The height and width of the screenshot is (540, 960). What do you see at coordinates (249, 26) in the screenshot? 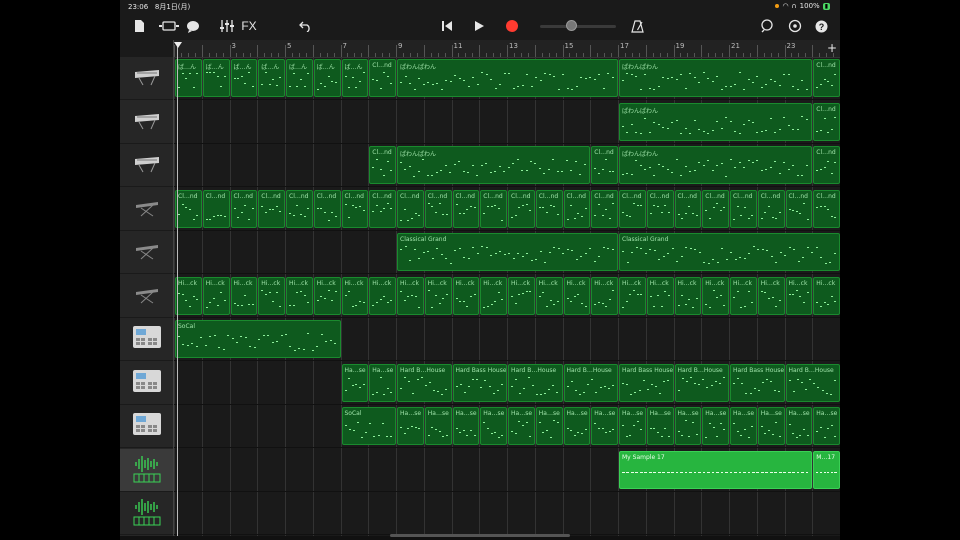
I see `fx-button: FX` at bounding box center [249, 26].